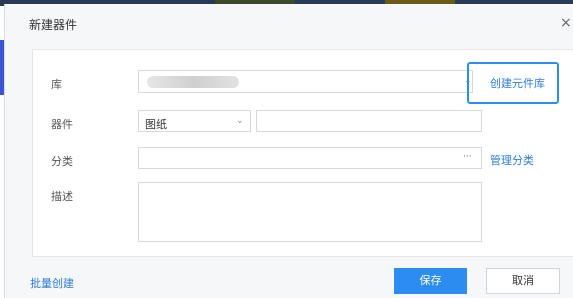 The height and width of the screenshot is (298, 573). What do you see at coordinates (310, 158) in the screenshot?
I see `category-input: ···` at bounding box center [310, 158].